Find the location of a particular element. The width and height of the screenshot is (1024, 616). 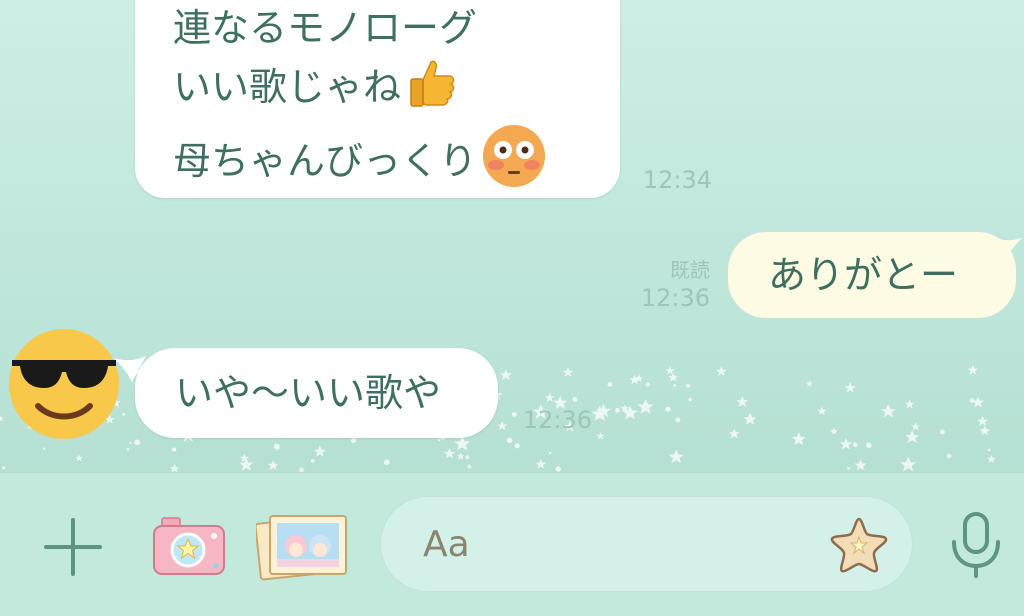

incoming-message-bubble: いや〜いい歌や is located at coordinates (316, 393).